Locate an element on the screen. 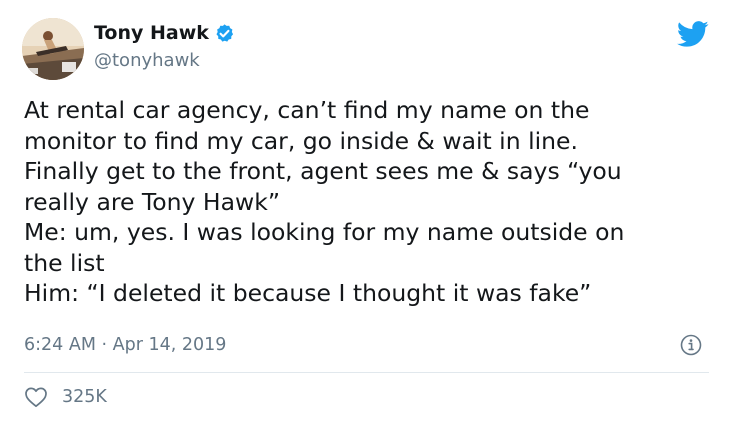 The height and width of the screenshot is (426, 729). author-info: Tony Hawk @tonyhawk is located at coordinates (164, 46).